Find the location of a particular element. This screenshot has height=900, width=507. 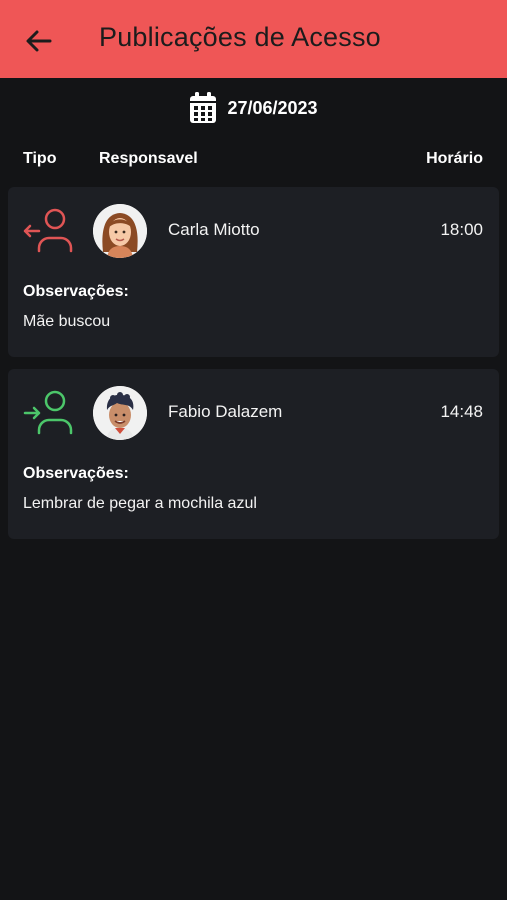

date-selector: 27/06/2023 is located at coordinates (253, 108).